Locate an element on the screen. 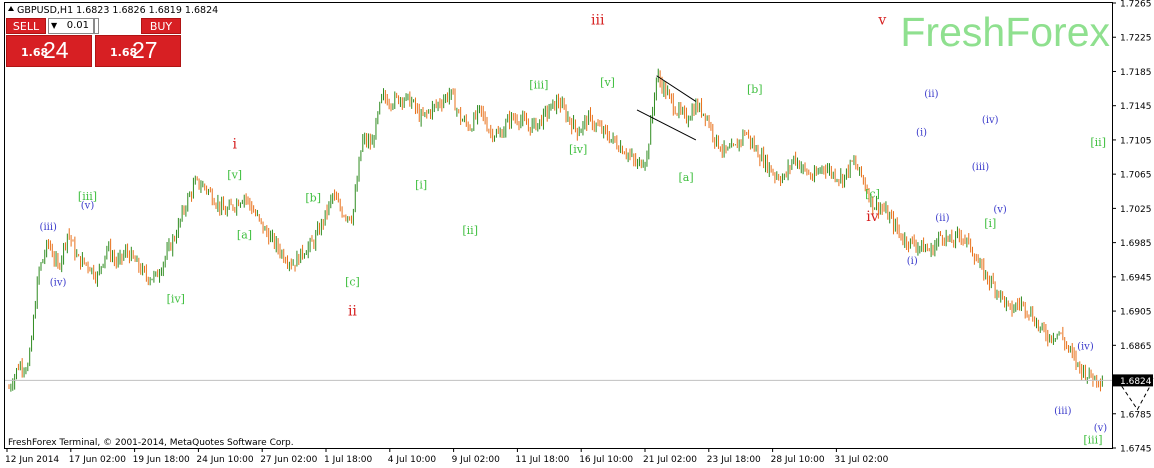 This screenshot has width=1154, height=468. buy-price: 1.68 27 is located at coordinates (138, 51).